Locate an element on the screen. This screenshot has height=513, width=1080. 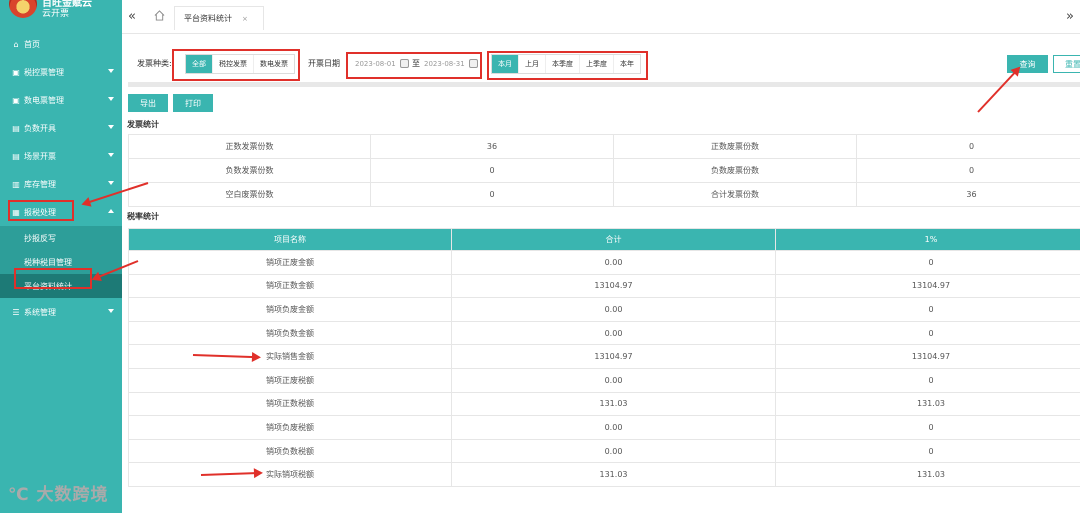
table-row: 销项负废金额 0.00 0 is located at coordinates (604, 309).